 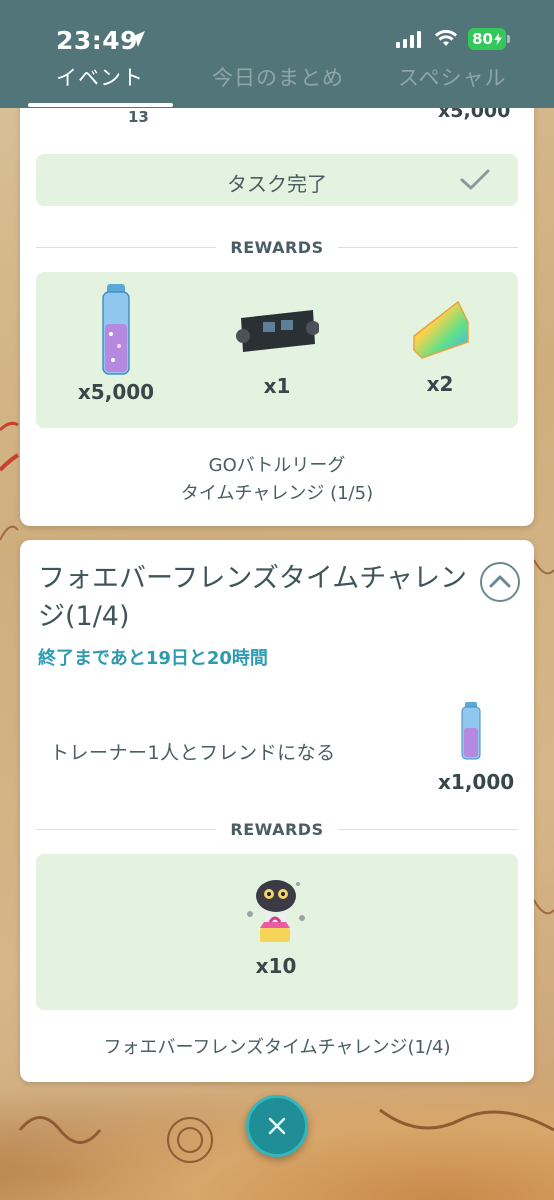 I want to click on challenge-name-line2: タイムチャレンジ (1/5), so click(x=277, y=493).